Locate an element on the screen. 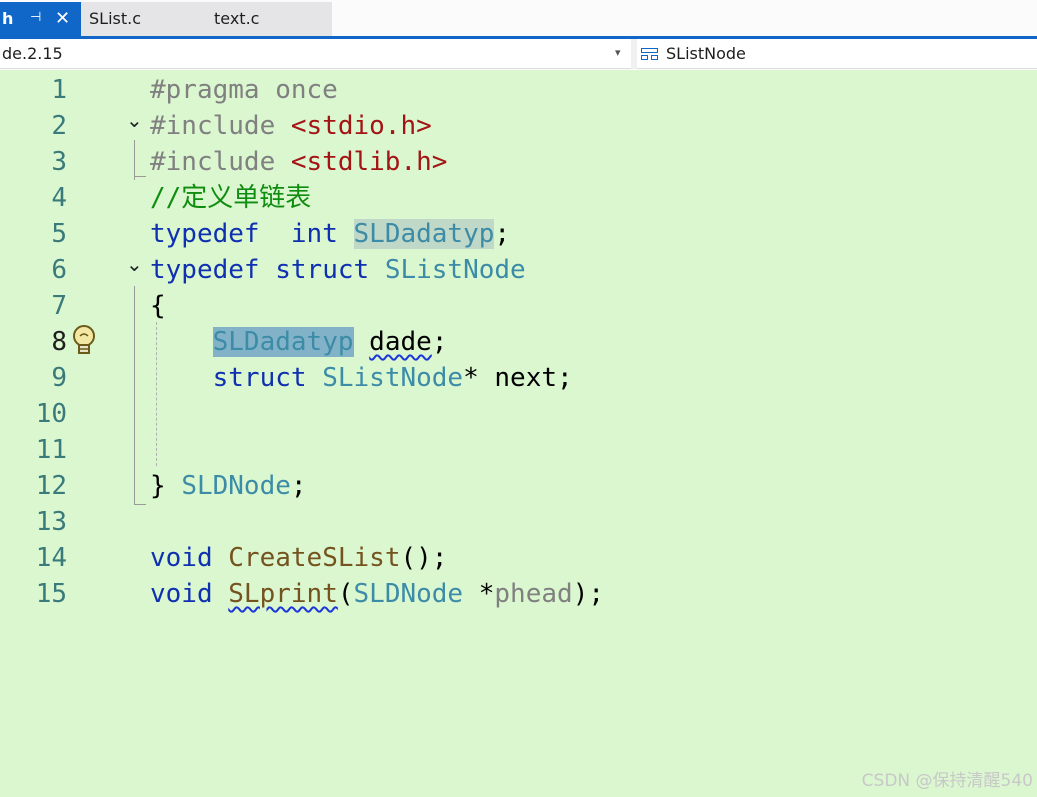 The height and width of the screenshot is (797, 1037). code-text: { is located at coordinates (158, 306).